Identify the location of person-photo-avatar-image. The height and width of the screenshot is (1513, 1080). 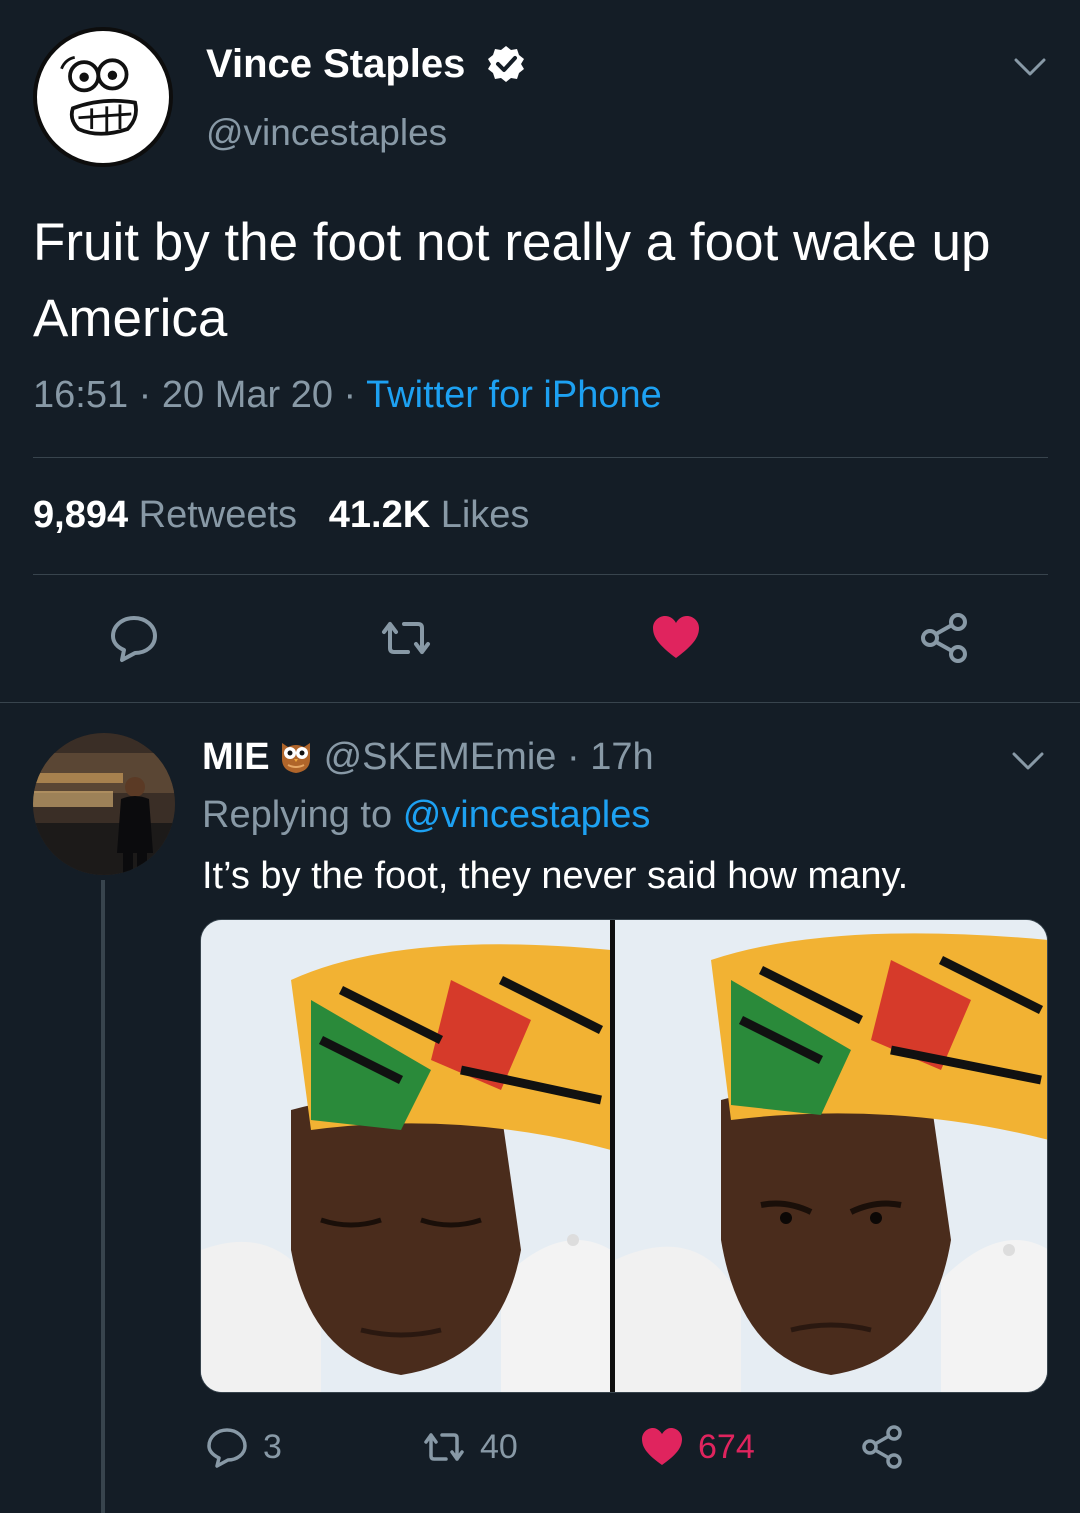
(104, 804).